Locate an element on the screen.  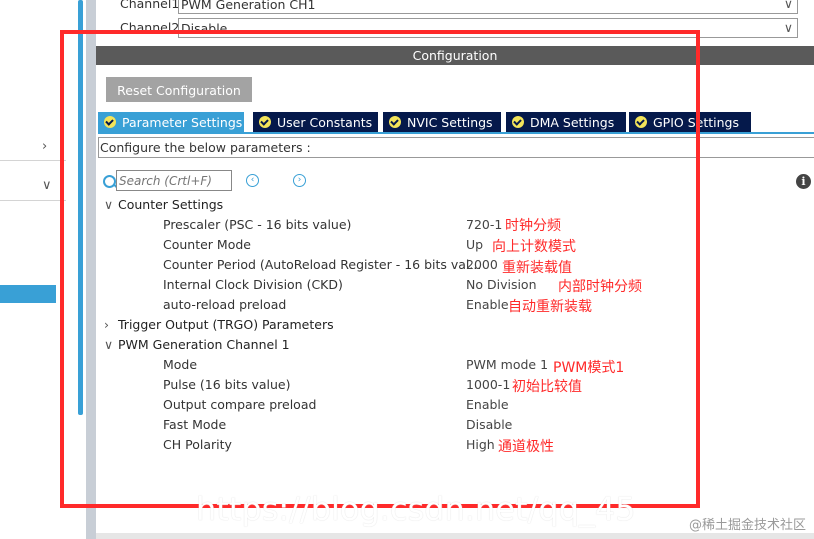
channel1-value: PWM Generation CH1 is located at coordinates (248, 6).